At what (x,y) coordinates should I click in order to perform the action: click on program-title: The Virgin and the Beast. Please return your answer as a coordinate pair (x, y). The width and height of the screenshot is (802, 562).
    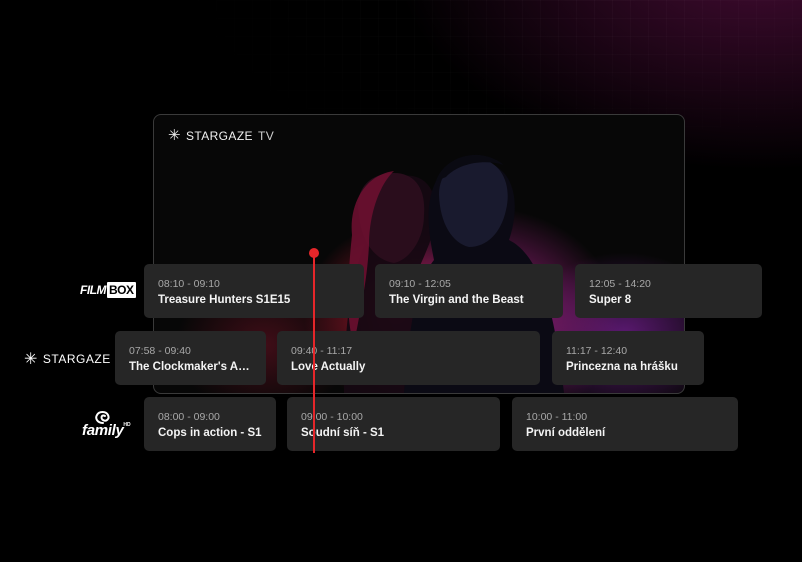
    Looking at the image, I should click on (456, 300).